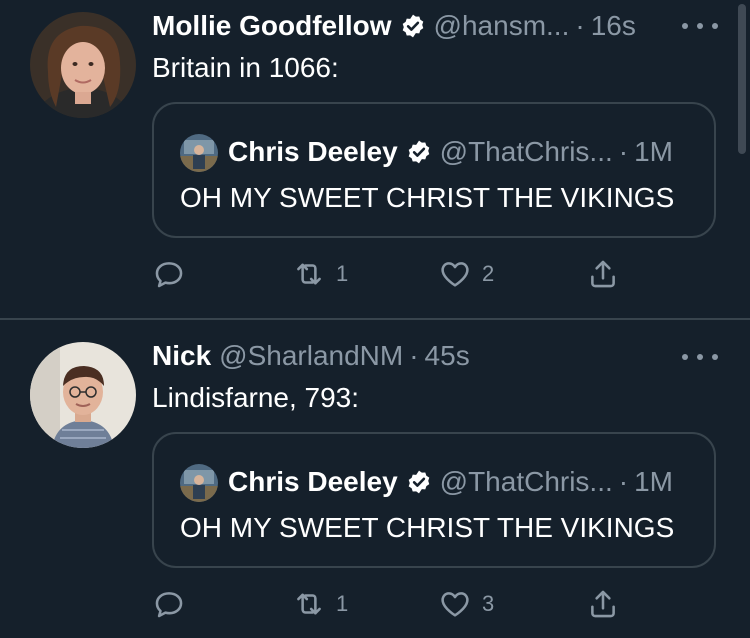  I want to click on tweet-text: Lindisfarne, 793:, so click(256, 397).